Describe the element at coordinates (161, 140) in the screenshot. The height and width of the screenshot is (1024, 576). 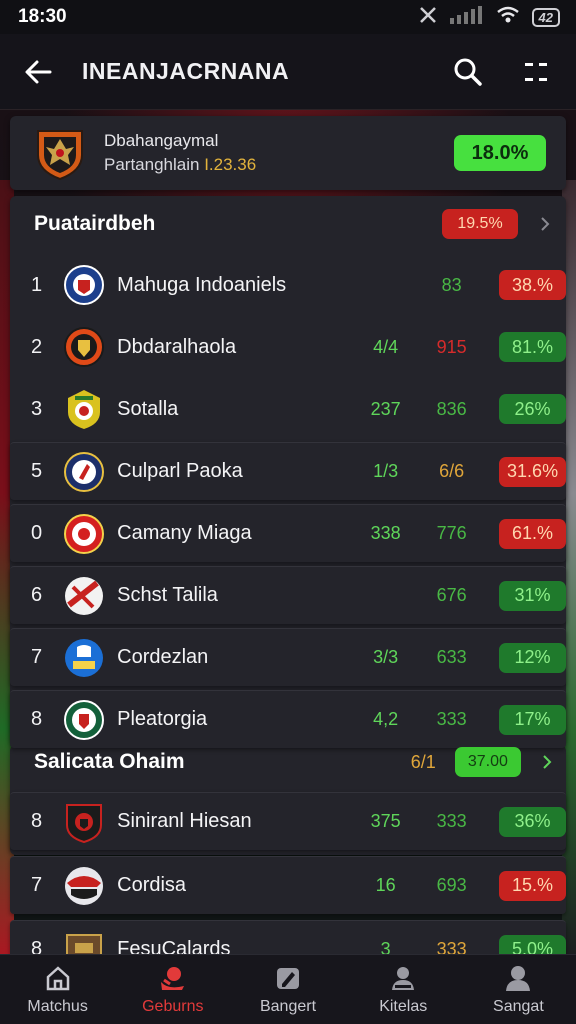
I see `summary-title: Dbahangaymal` at that location.